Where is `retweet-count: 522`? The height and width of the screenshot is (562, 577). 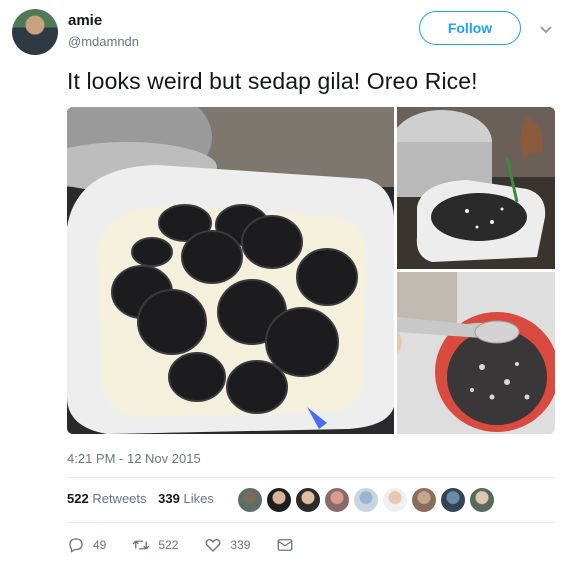
retweet-count: 522 is located at coordinates (168, 545).